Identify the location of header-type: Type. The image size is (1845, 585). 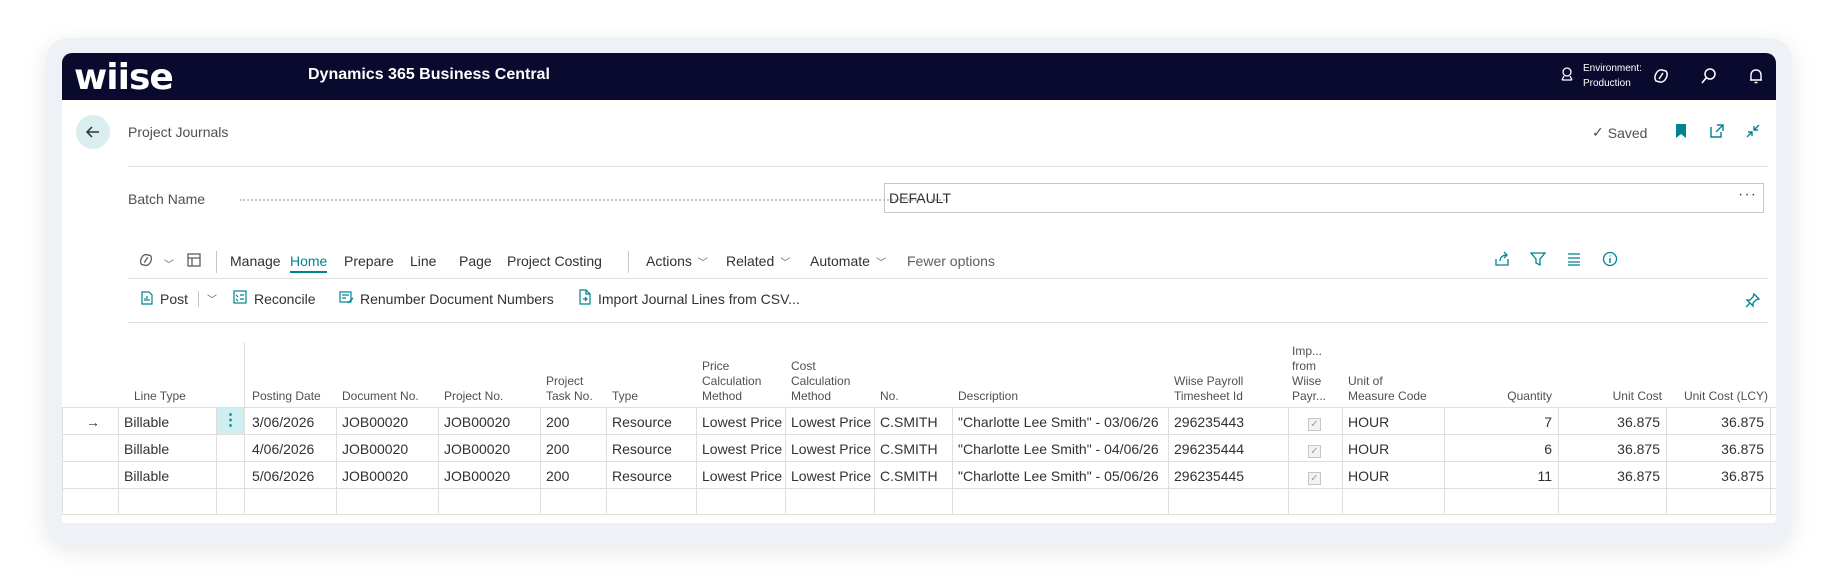
(625, 396).